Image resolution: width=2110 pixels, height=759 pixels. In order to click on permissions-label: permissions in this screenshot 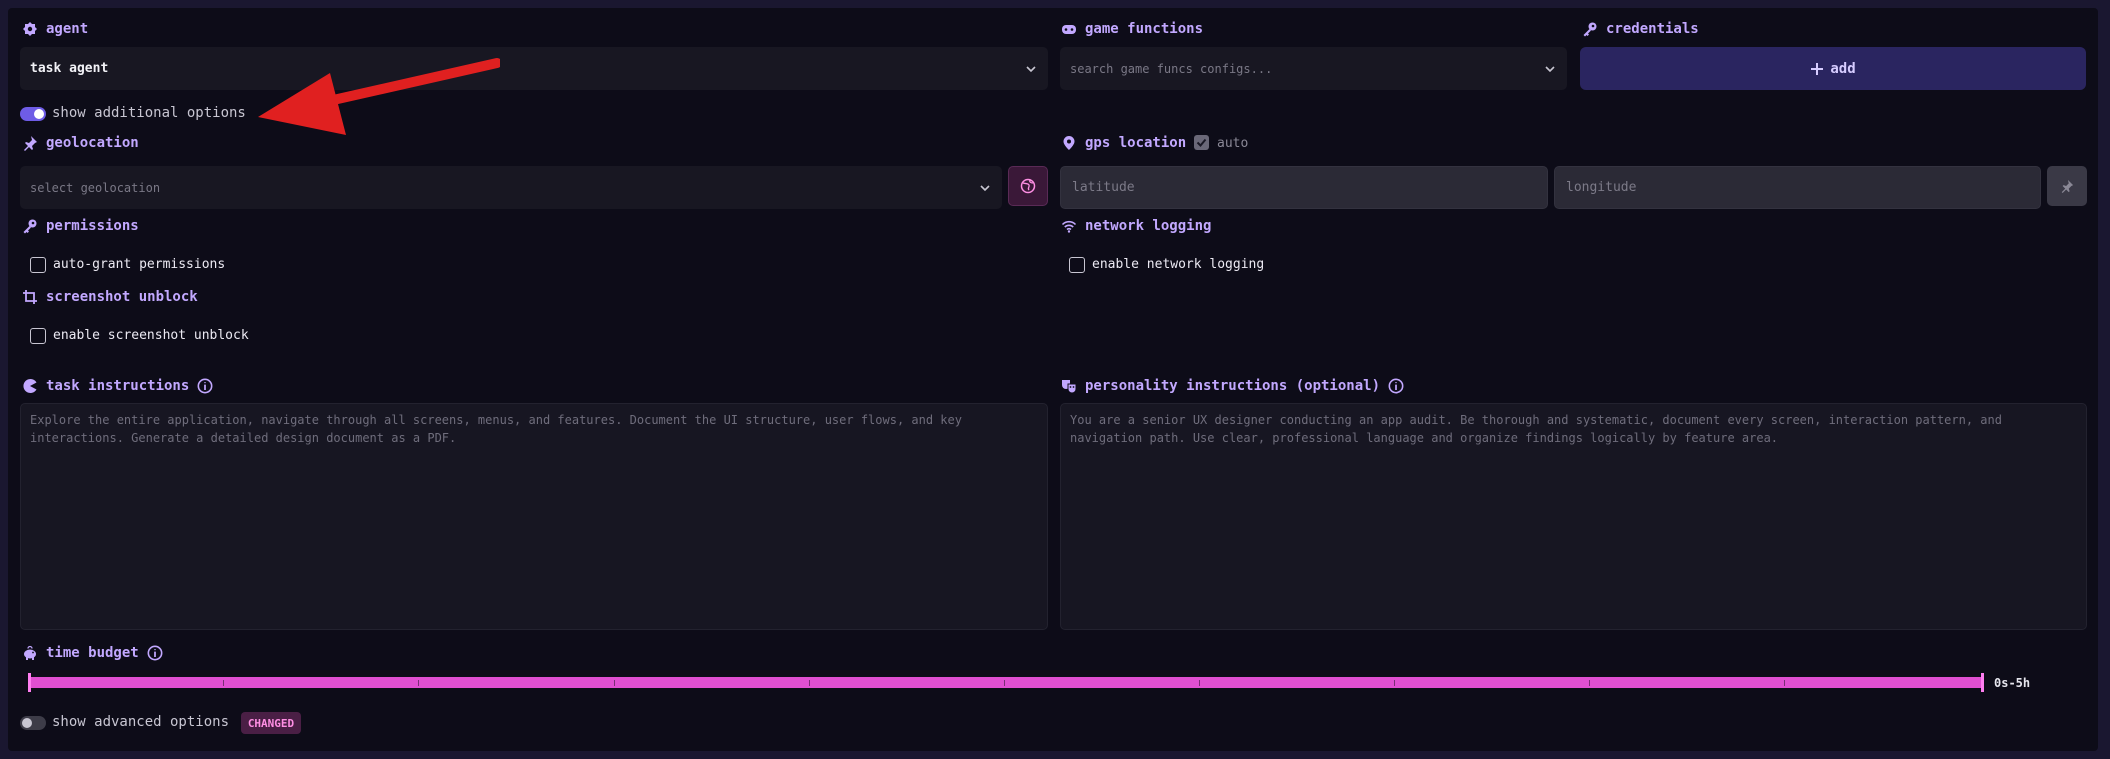, I will do `click(80, 226)`.